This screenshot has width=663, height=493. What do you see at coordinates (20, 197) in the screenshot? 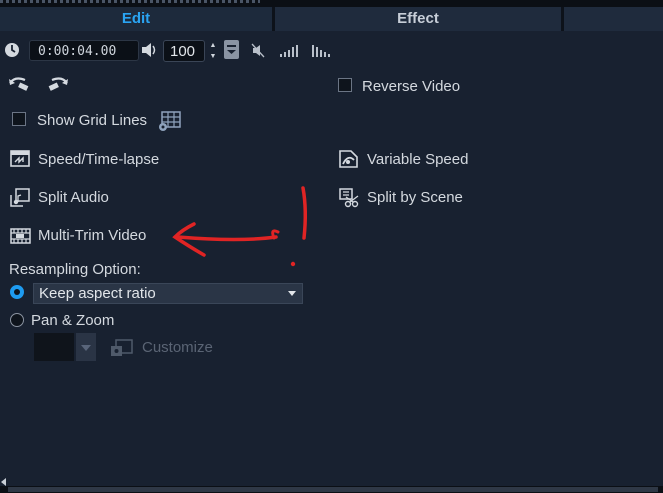
I see `split-audio-icon` at bounding box center [20, 197].